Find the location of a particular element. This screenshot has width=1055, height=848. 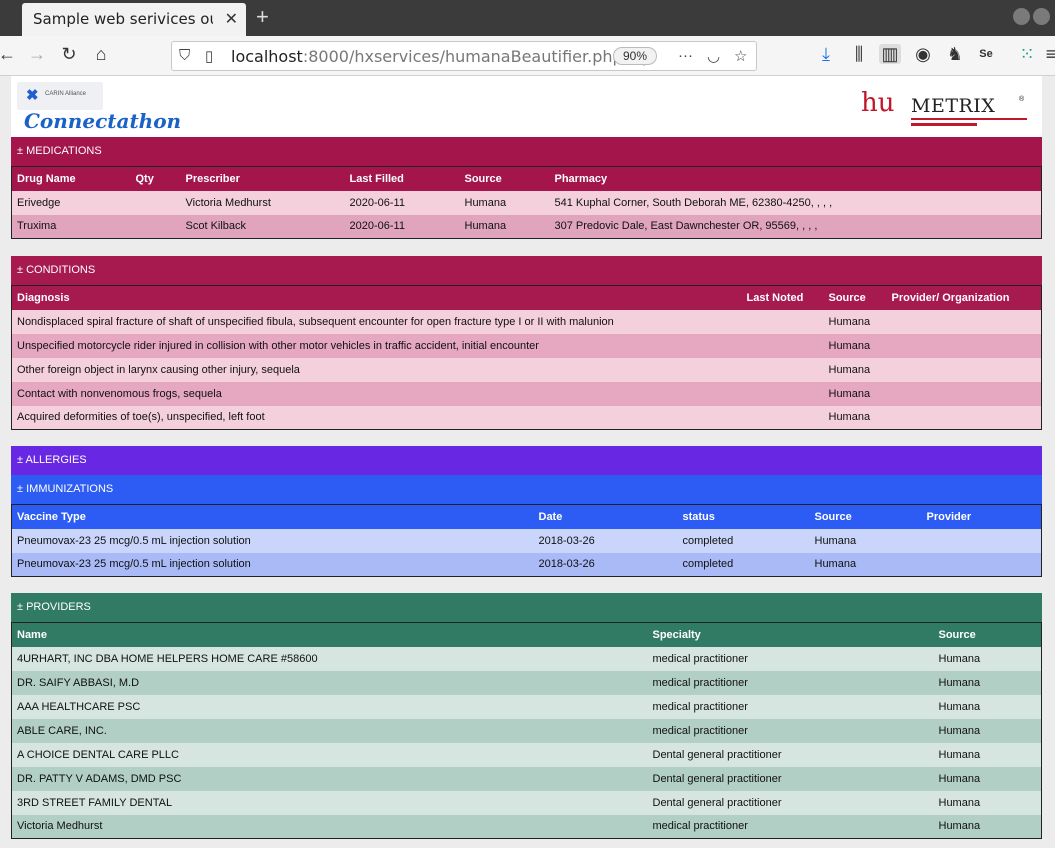

provider-cell: Victoria Medhurst is located at coordinates (329, 826).